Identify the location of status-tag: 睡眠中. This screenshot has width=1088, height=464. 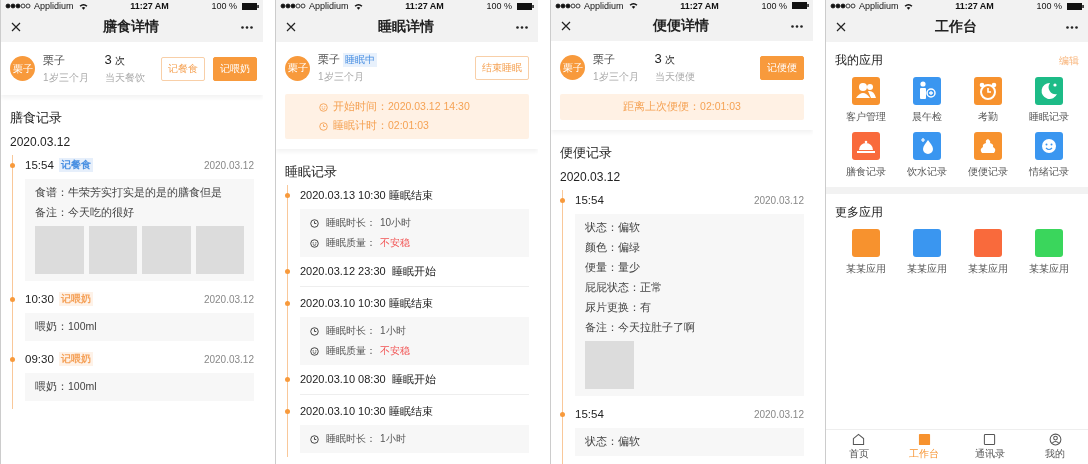
(360, 60).